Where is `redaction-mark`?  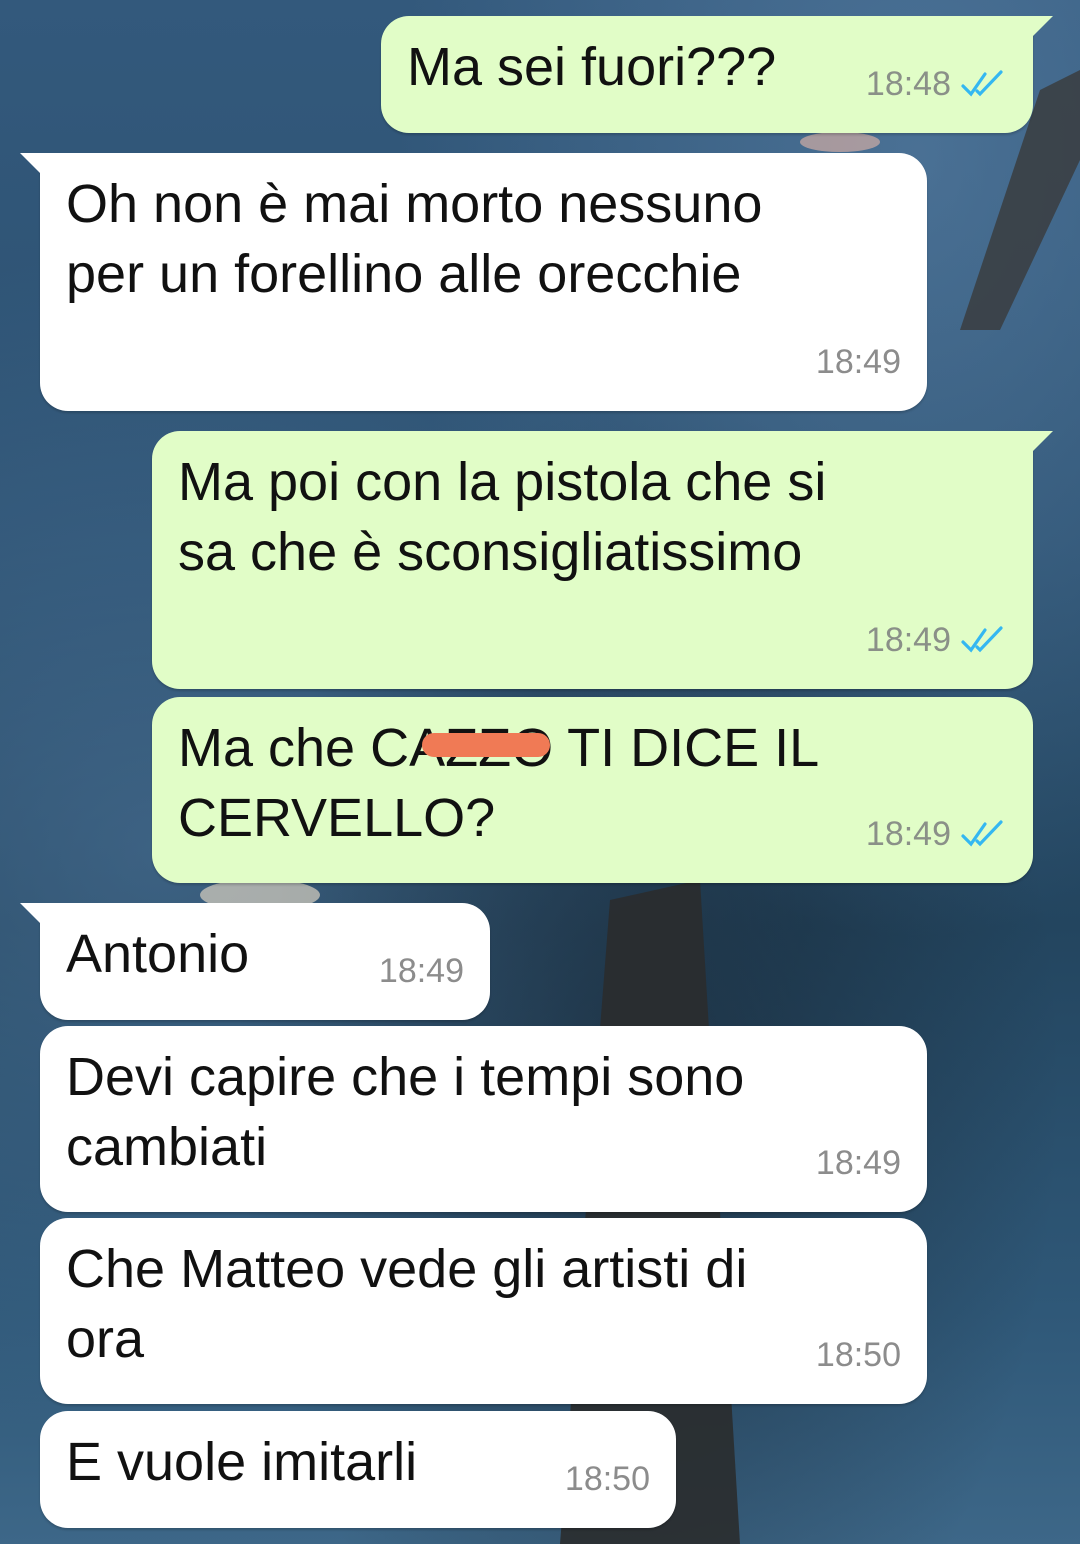
redaction-mark is located at coordinates (486, 745).